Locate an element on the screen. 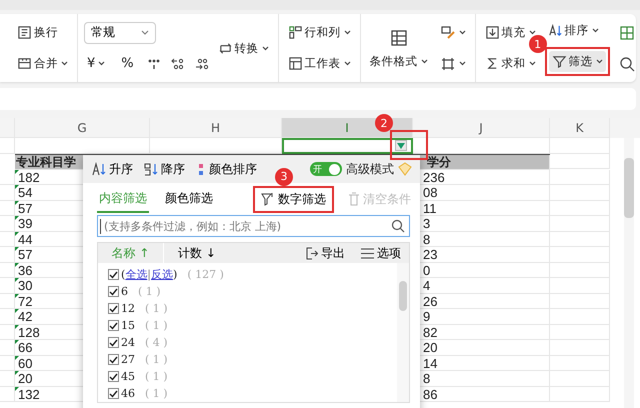 The image size is (640, 408). table-cell: 30 is located at coordinates (25, 285).